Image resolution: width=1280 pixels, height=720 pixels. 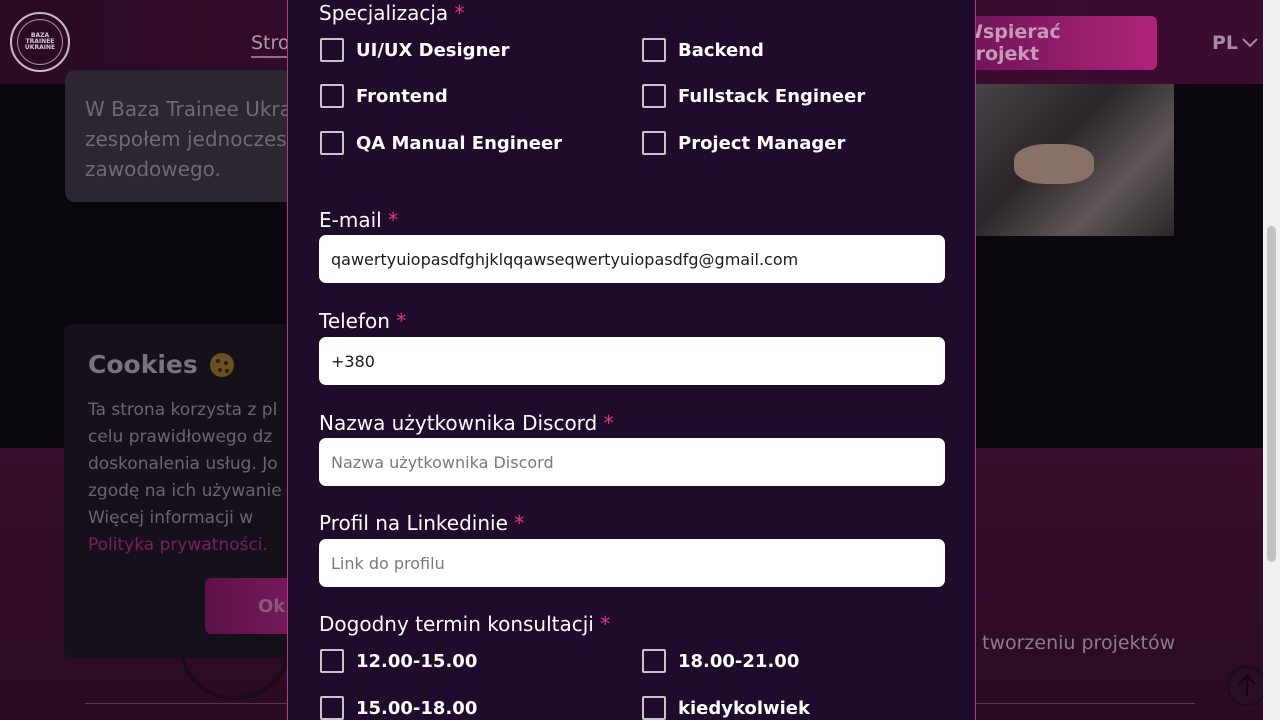 I want to click on privacy-policy-link: Polityka prywatności., so click(x=178, y=545).